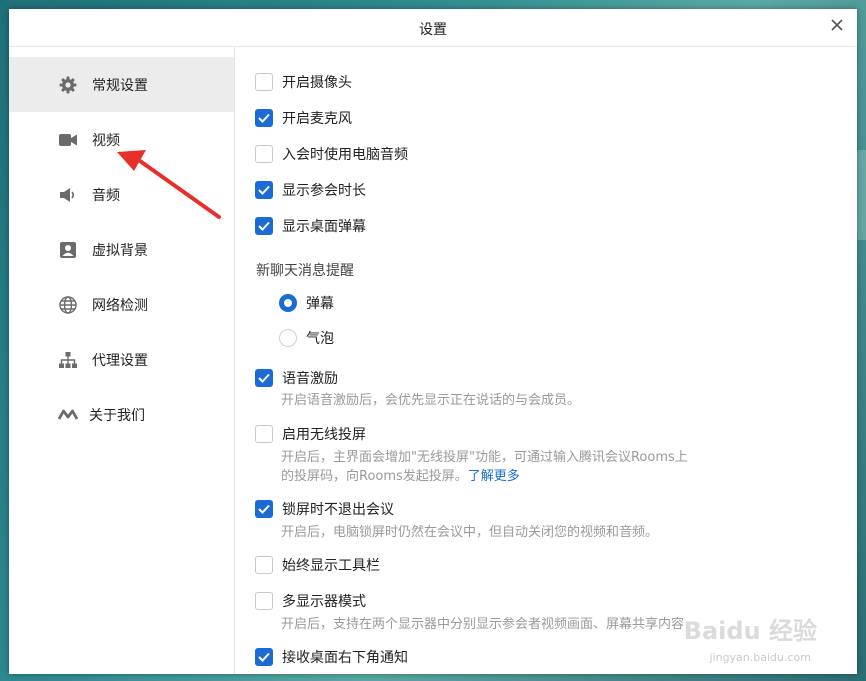  I want to click on description-text: 的投屏码，向Rooms发起投屏。, so click(374, 476).